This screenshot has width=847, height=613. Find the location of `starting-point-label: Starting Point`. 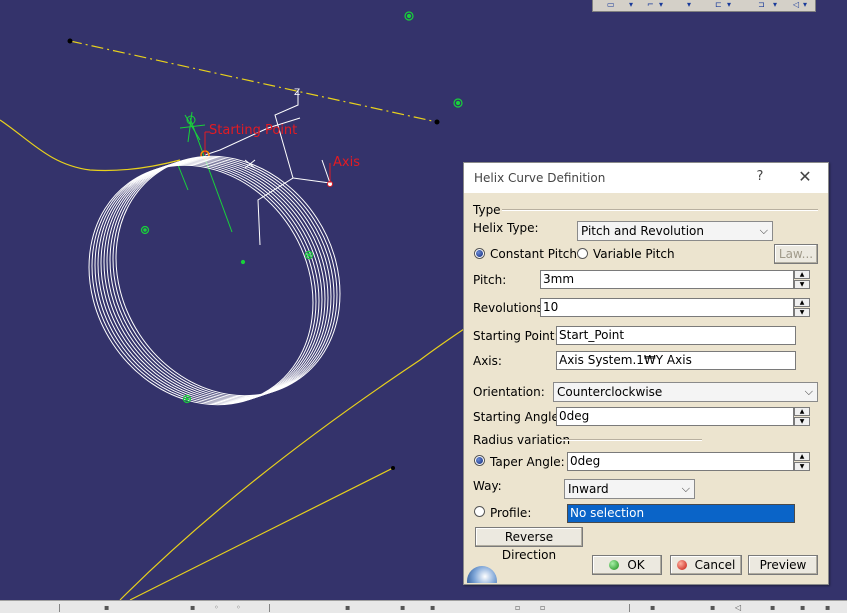

starting-point-label: Starting Point is located at coordinates (253, 130).